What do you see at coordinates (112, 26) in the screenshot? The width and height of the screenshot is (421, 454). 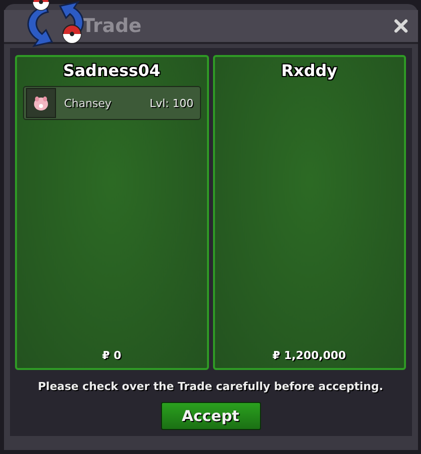 I see `window-title: Trade` at bounding box center [112, 26].